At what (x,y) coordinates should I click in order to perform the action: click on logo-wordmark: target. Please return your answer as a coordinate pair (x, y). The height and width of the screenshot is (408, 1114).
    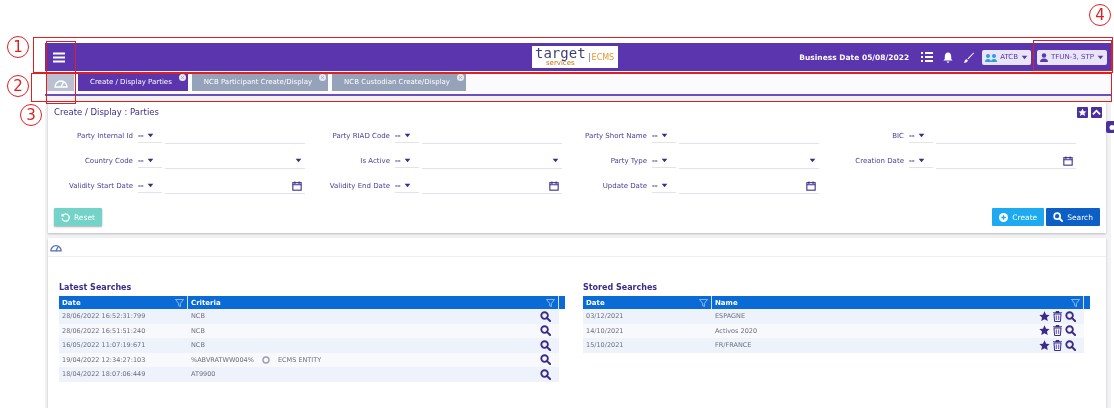
    Looking at the image, I should click on (560, 53).